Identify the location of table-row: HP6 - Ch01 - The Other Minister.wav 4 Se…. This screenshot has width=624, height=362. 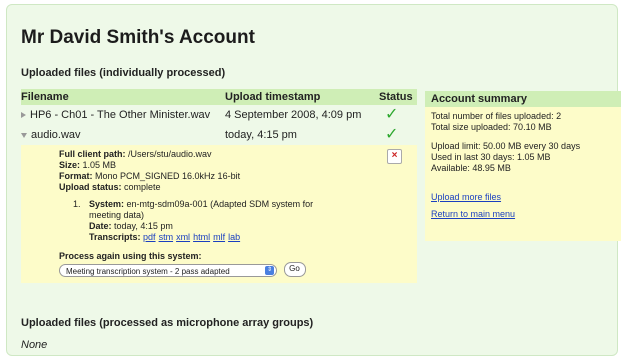
(219, 115).